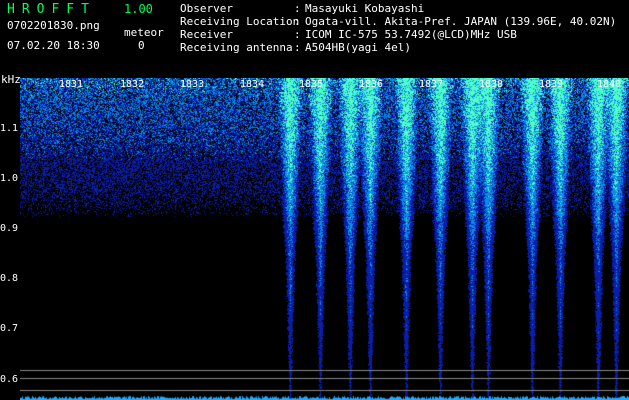 The height and width of the screenshot is (400, 629). What do you see at coordinates (141, 45) in the screenshot?
I see `meteor-count: 0` at bounding box center [141, 45].